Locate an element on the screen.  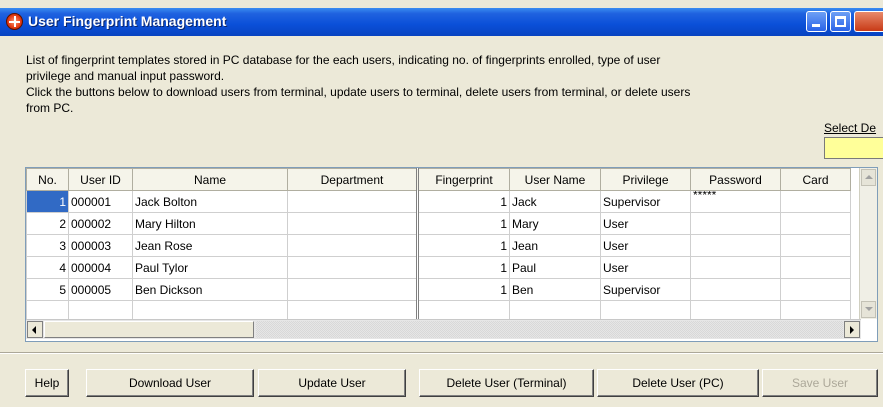
arrow-down-icon is located at coordinates (869, 309).